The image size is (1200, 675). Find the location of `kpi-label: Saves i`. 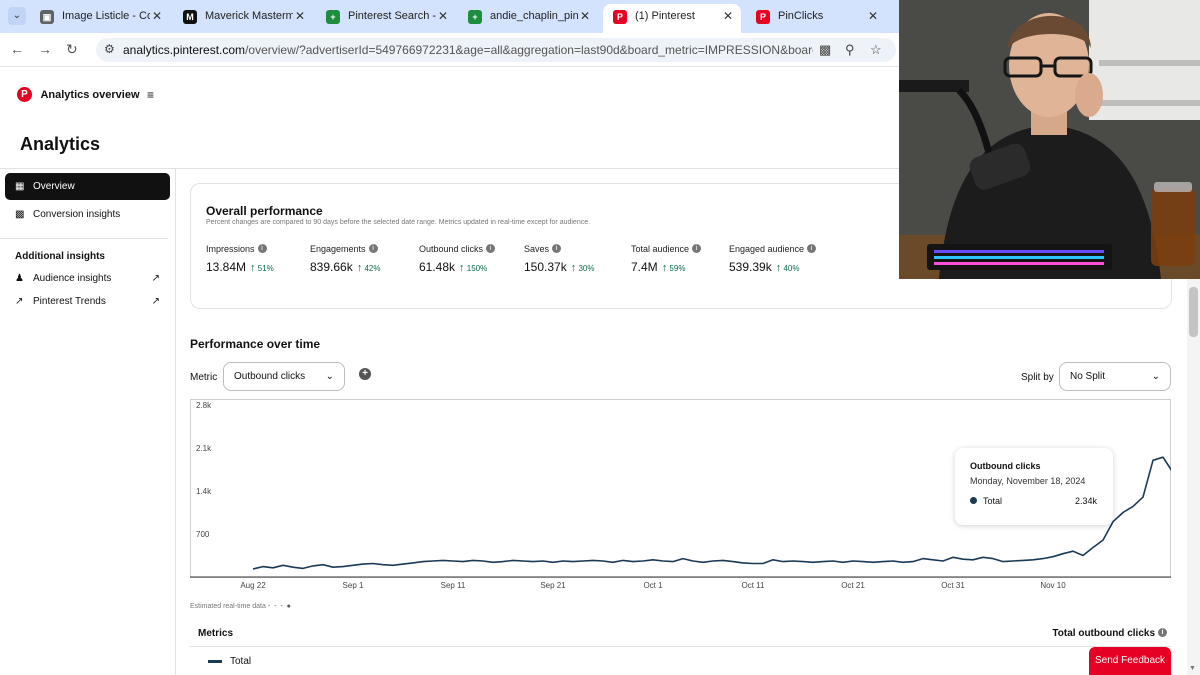

kpi-label: Saves i is located at coordinates (559, 249).